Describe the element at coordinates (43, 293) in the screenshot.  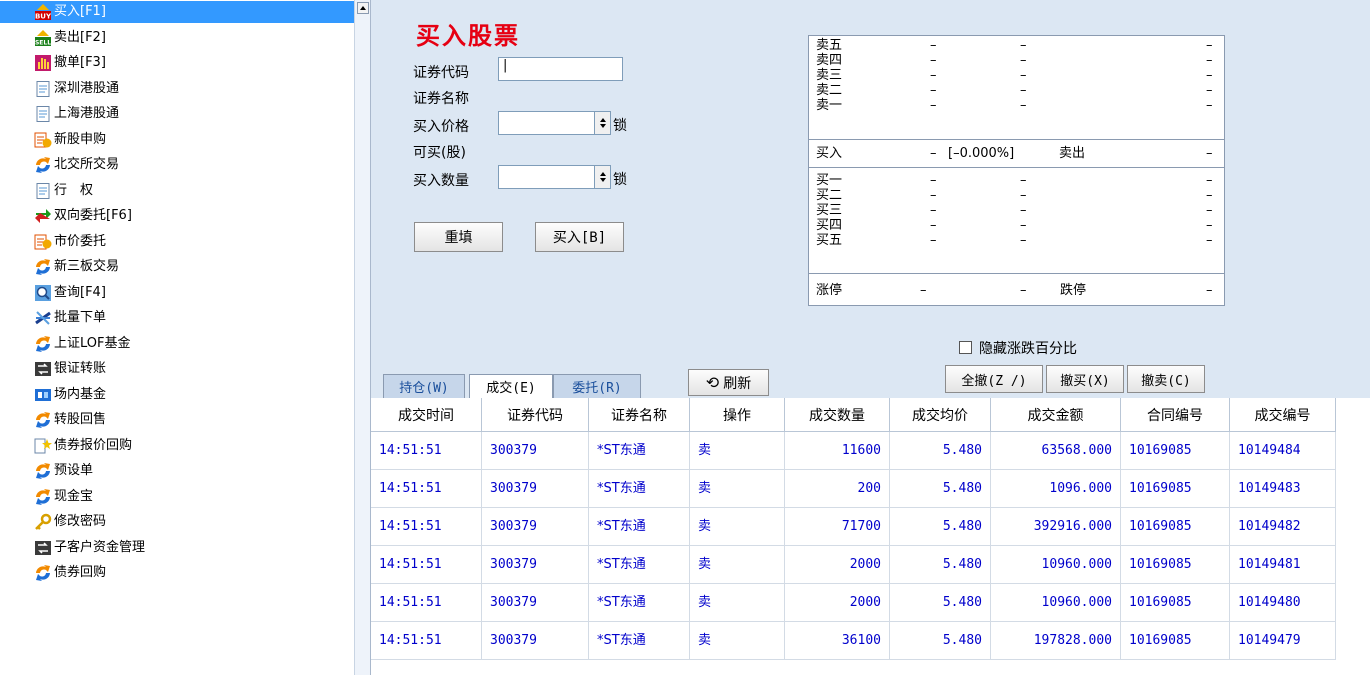
I see `magnifier-icon` at that location.